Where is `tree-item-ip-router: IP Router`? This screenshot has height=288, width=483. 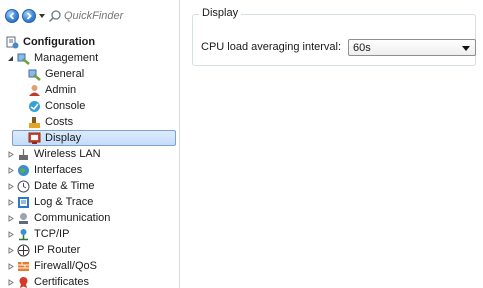
tree-item-ip-router: IP Router is located at coordinates (90, 250).